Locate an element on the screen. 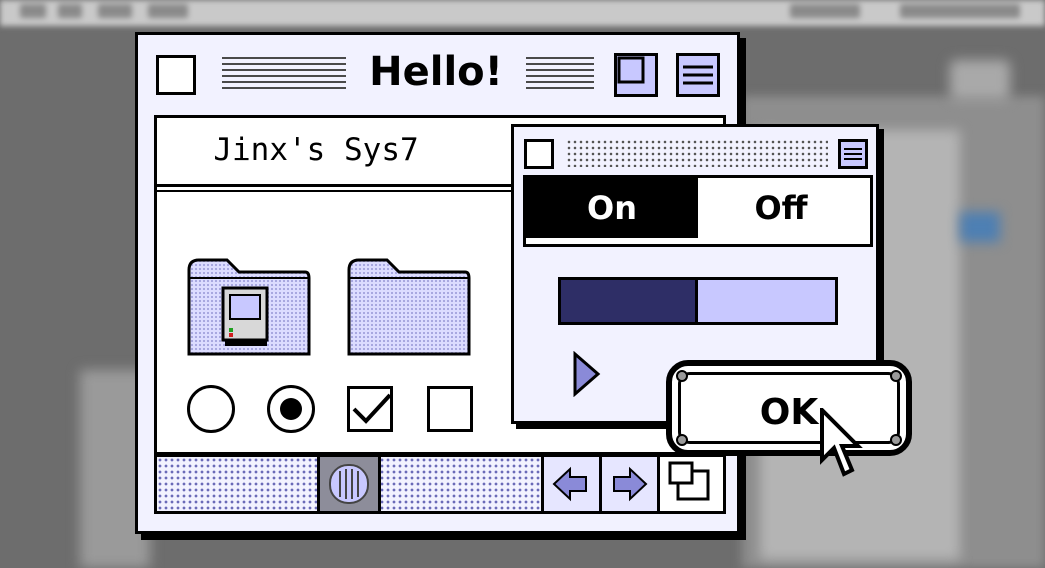 This screenshot has height=568, width=1045. computer-folder-icon is located at coordinates (249, 306).